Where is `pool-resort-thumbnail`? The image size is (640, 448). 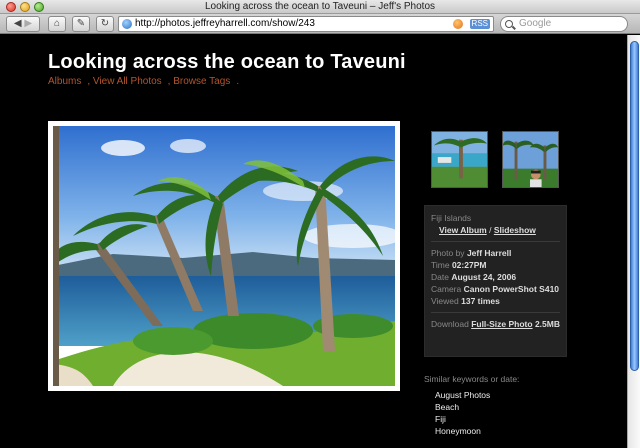 pool-resort-thumbnail is located at coordinates (459, 159).